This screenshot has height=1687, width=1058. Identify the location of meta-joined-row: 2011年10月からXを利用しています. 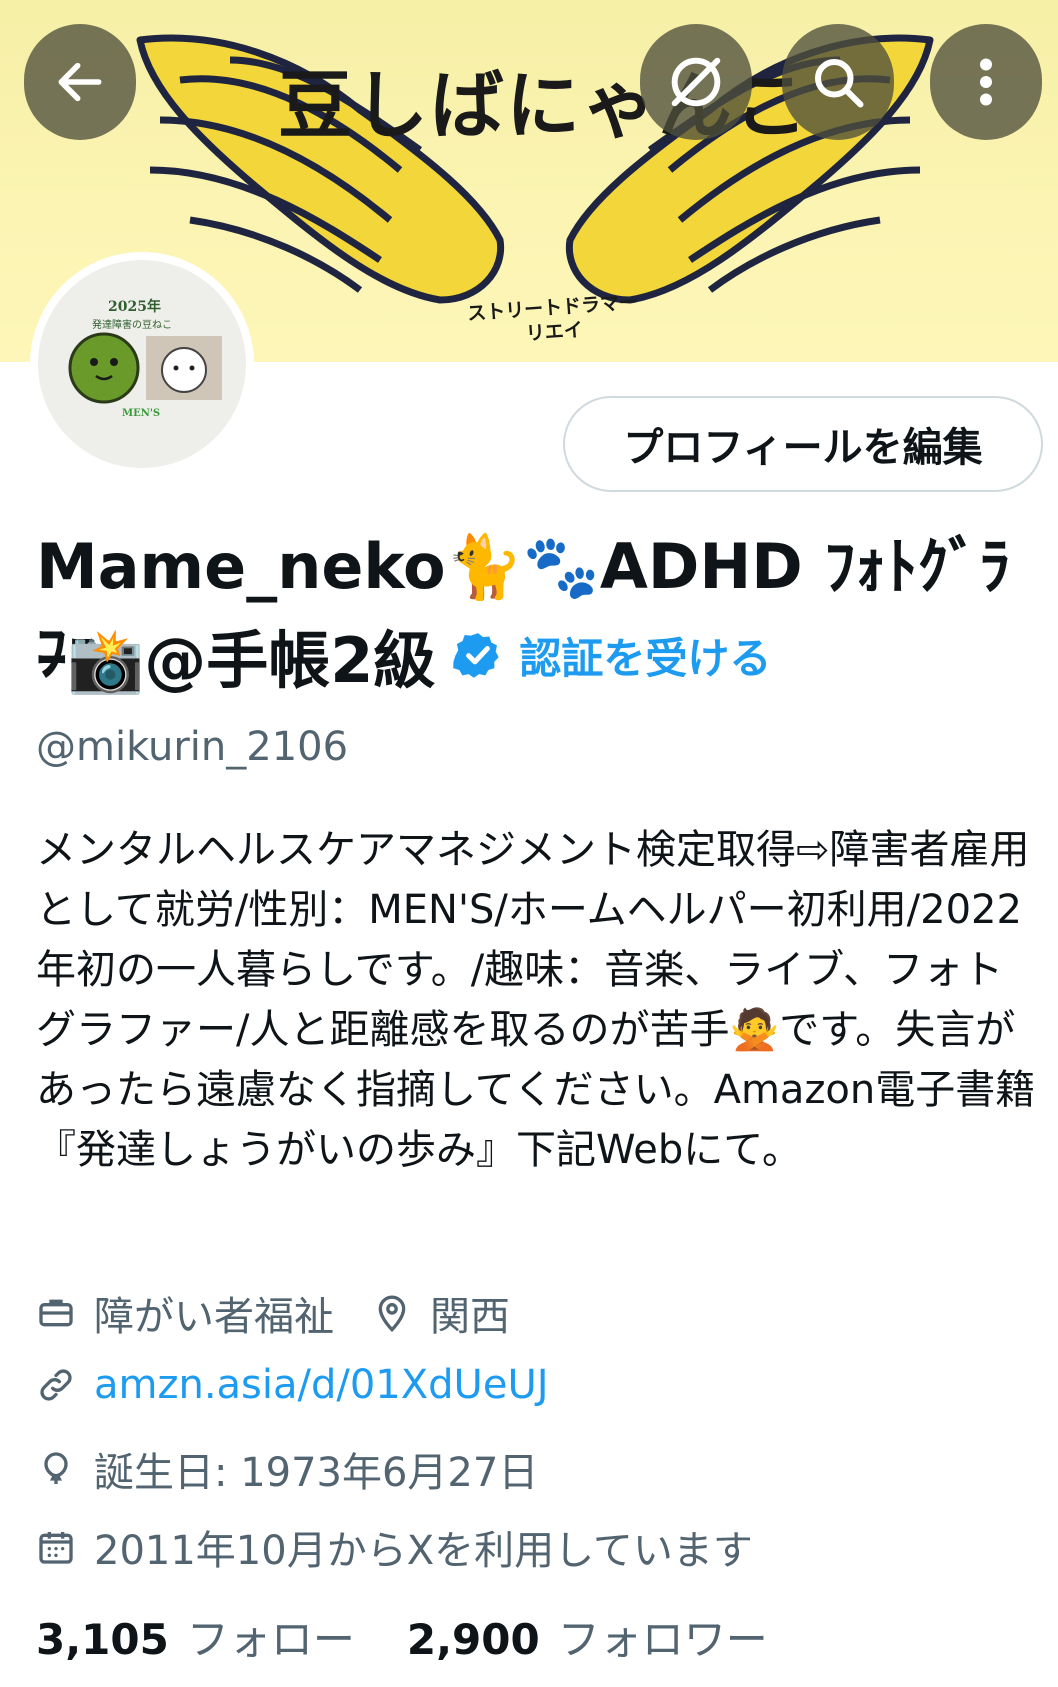
(394, 1547).